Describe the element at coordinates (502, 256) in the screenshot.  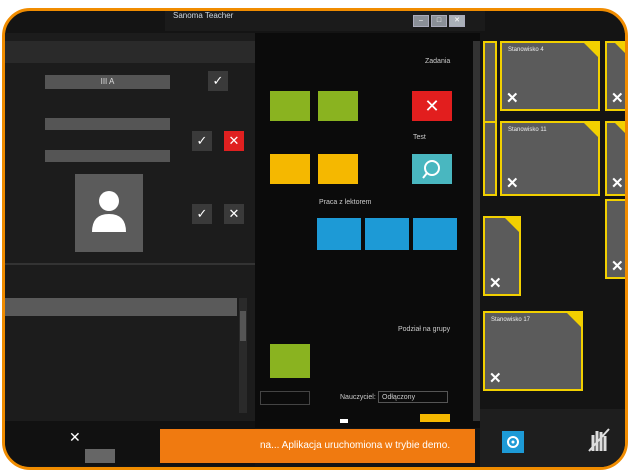
I see `station-tile-partial-3: ✕` at that location.